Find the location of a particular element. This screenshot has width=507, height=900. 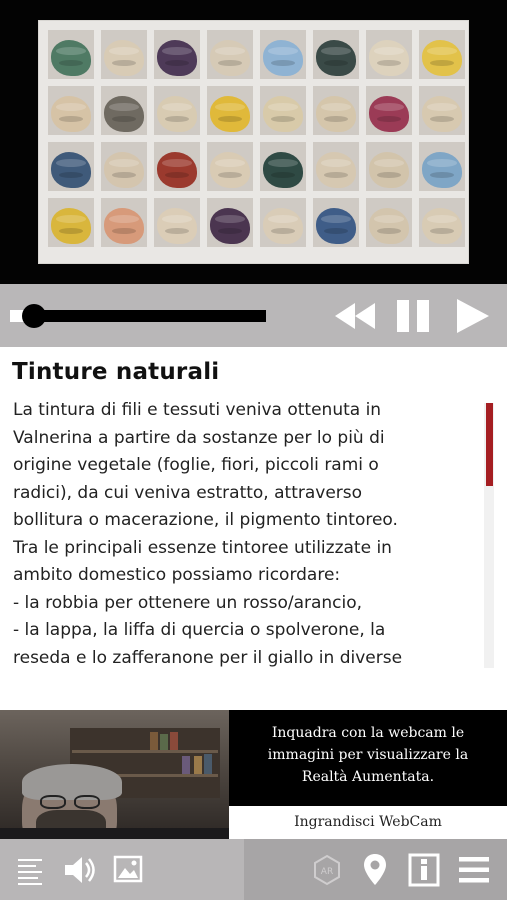

map-button is located at coordinates (375, 872).